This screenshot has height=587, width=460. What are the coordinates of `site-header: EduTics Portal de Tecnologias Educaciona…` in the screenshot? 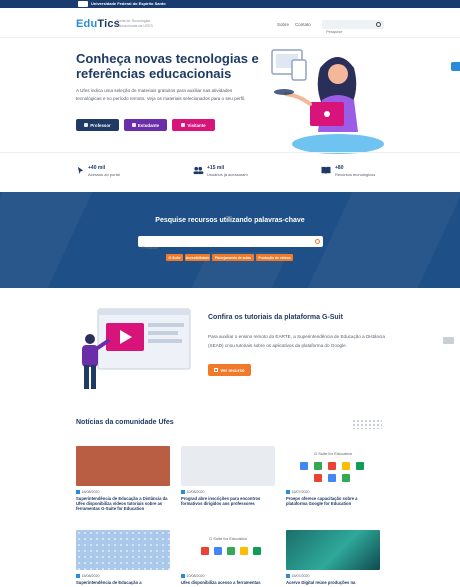 It's located at (230, 23).